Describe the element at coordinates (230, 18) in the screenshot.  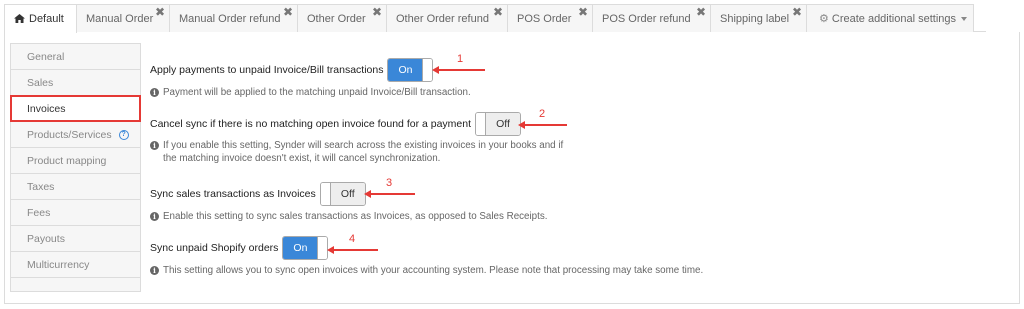
I see `tab-label: Manual Order refund` at that location.